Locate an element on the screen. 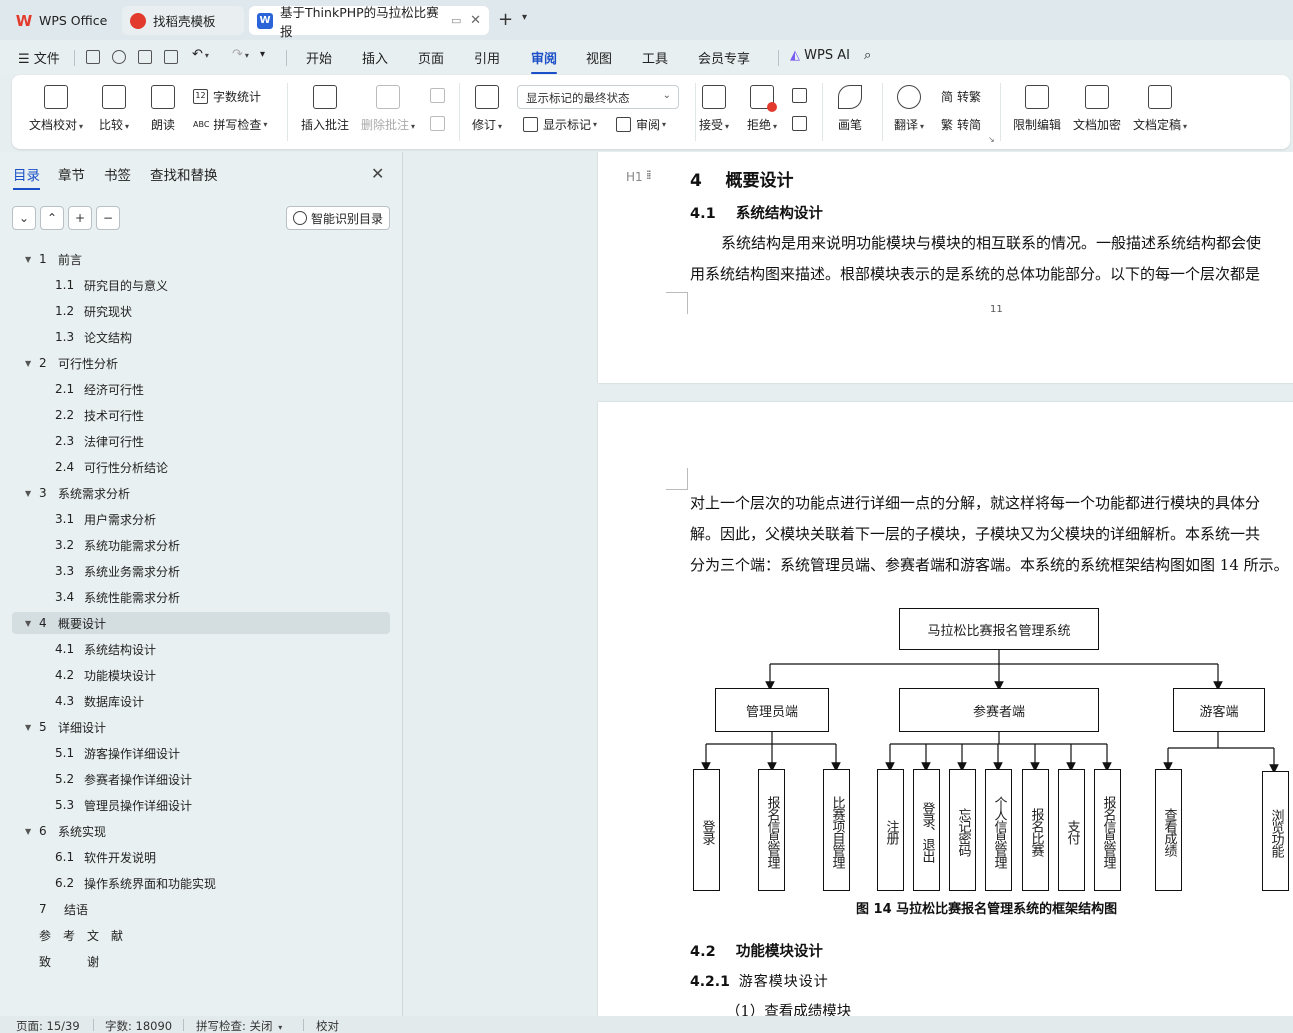 Image resolution: width=1293 pixels, height=1033 pixels. menu-insert: 插入 is located at coordinates (375, 57).